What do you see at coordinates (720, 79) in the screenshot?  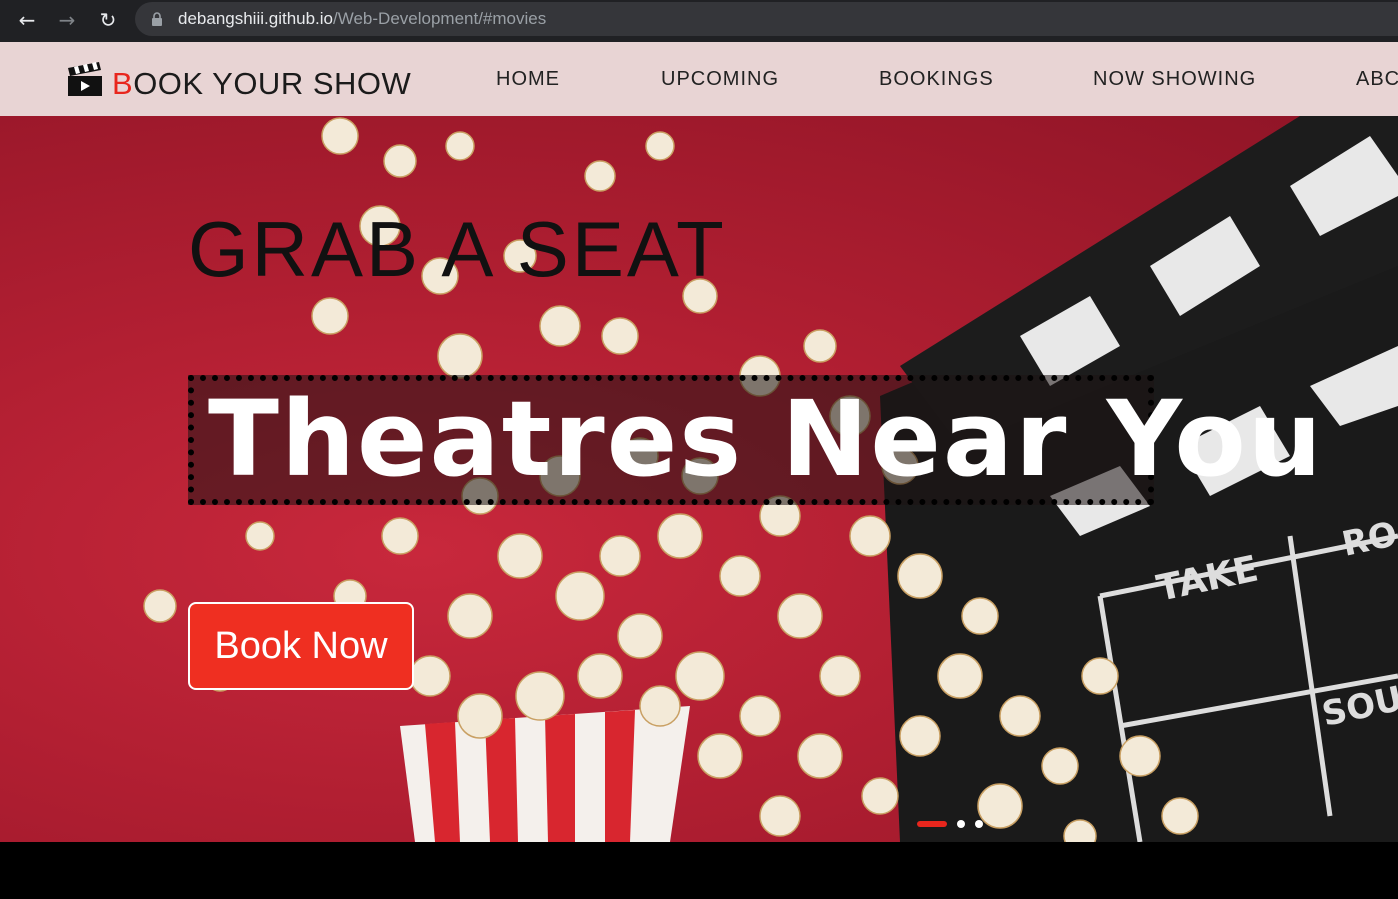 I see `nav-upcoming: UPCOMING` at bounding box center [720, 79].